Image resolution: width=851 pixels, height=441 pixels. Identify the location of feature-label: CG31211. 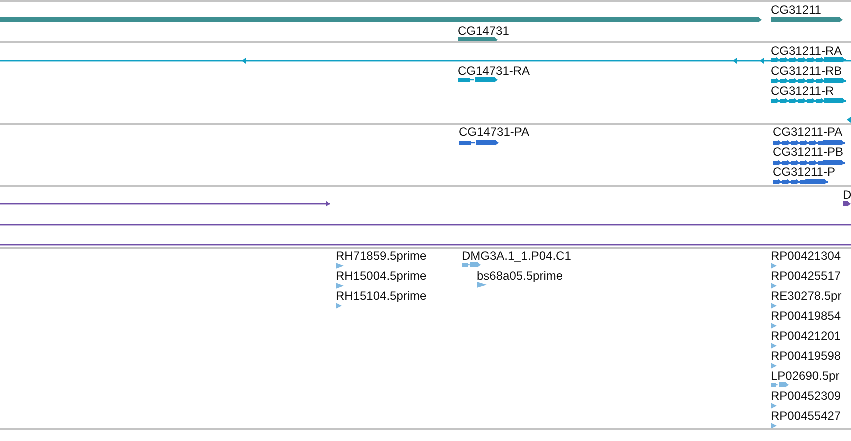
(796, 10).